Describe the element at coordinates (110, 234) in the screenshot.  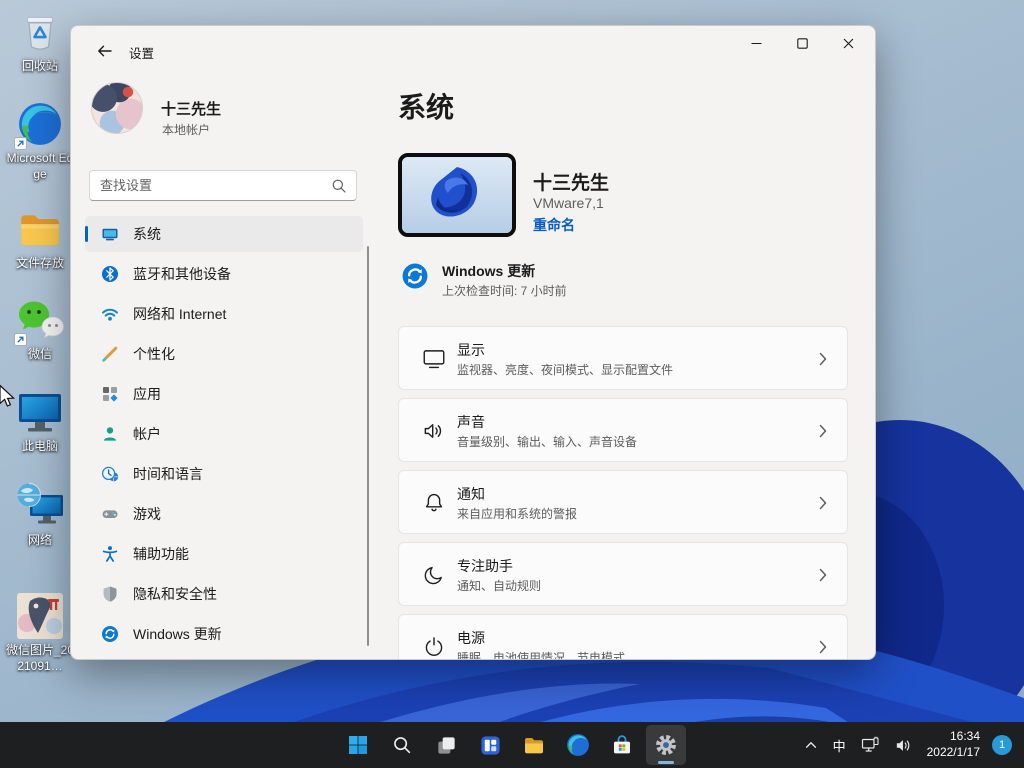
I see `system-icon` at that location.